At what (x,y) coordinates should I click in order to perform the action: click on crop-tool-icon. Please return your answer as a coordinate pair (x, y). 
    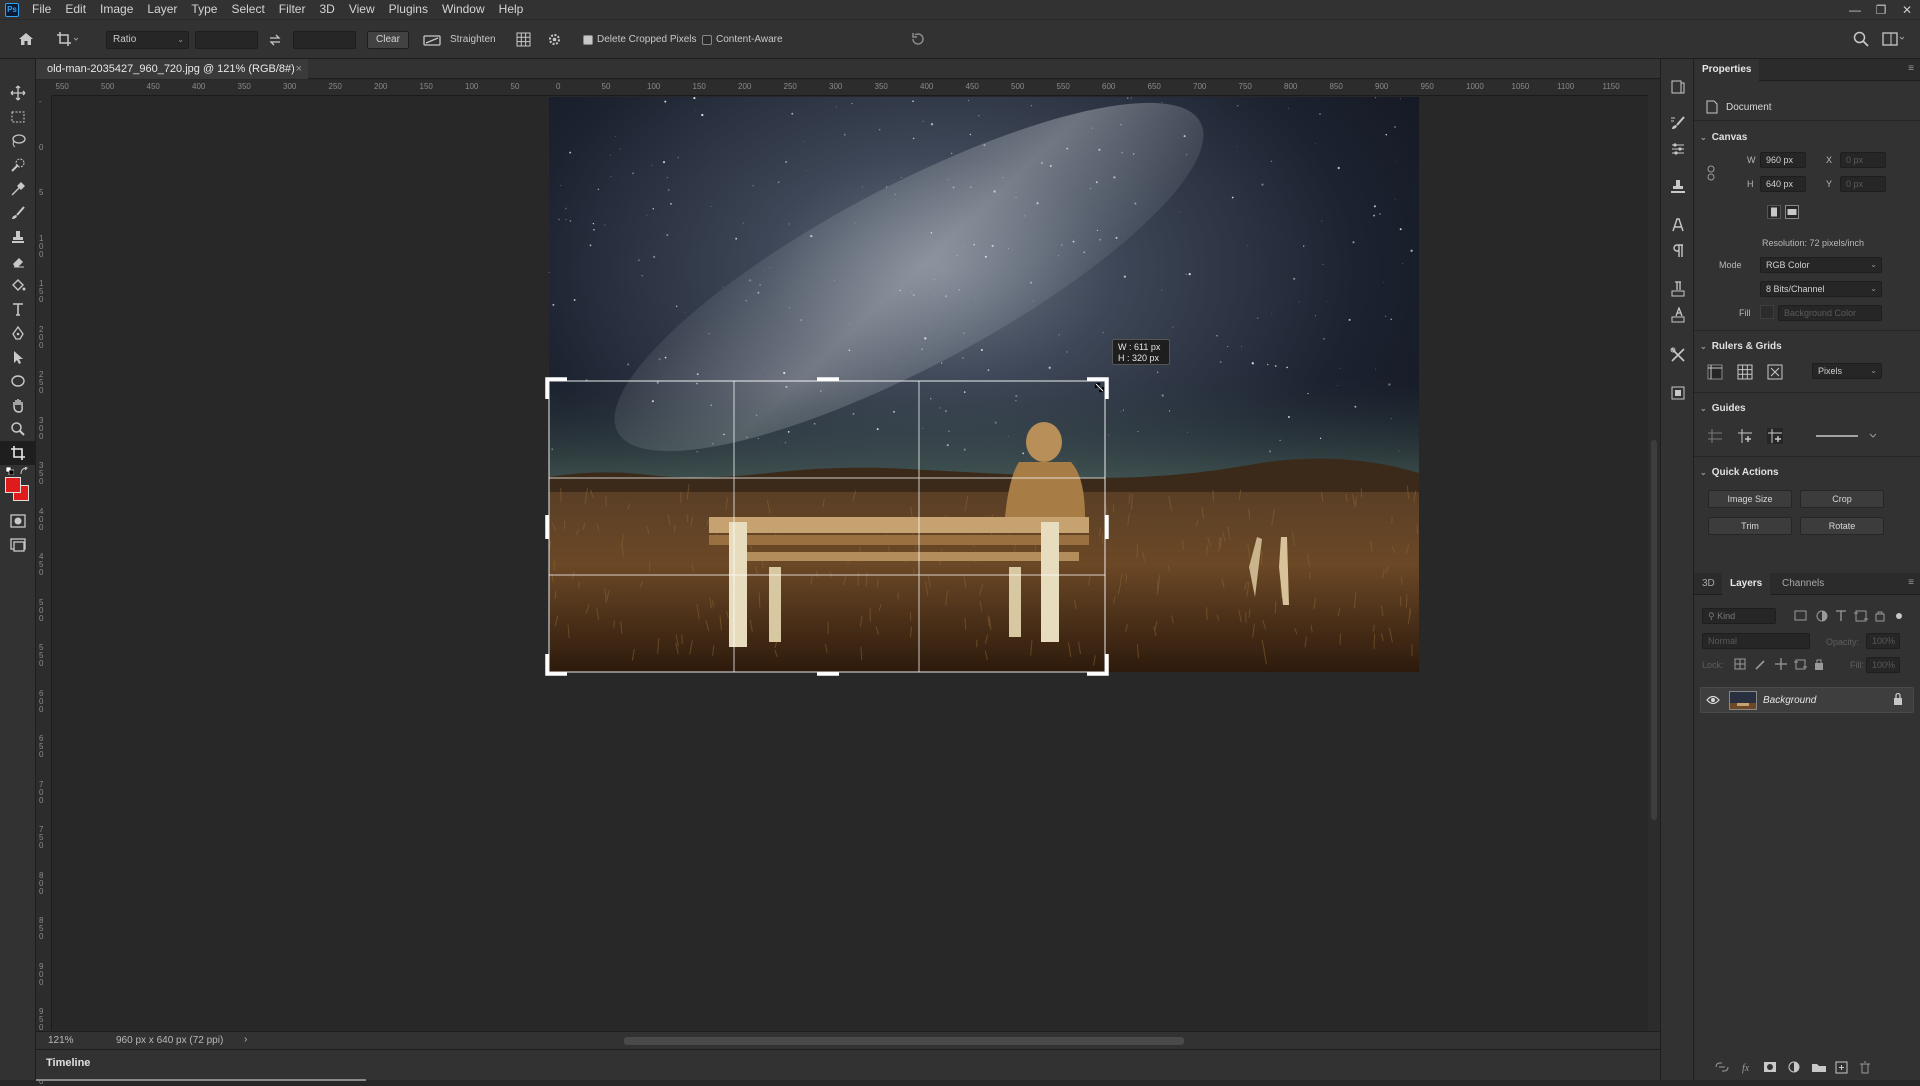
    Looking at the image, I should click on (18, 453).